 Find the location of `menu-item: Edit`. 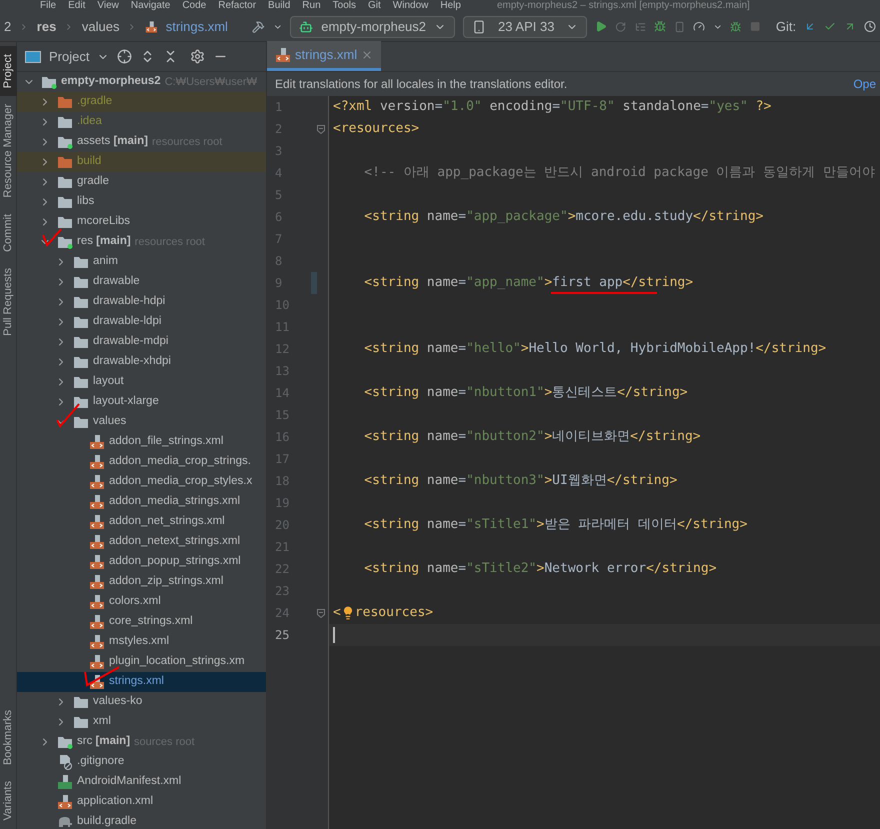

menu-item: Edit is located at coordinates (77, 6).